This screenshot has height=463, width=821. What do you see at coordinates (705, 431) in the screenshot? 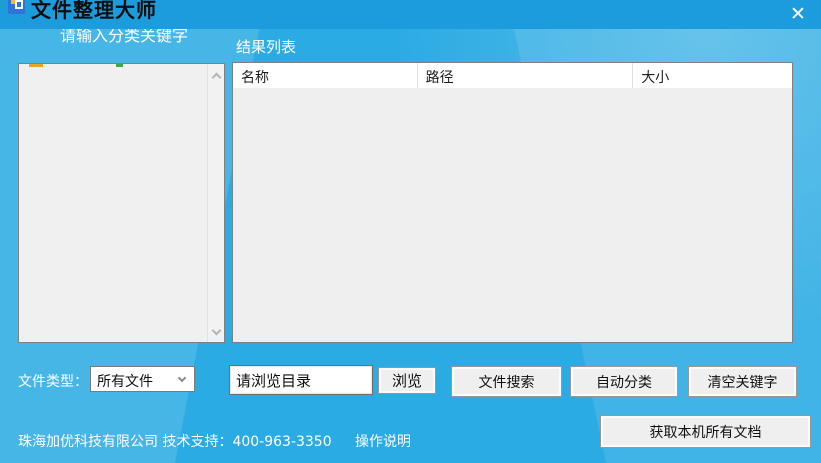
I see `get-all-docs-button: 获取本机所有文档` at bounding box center [705, 431].